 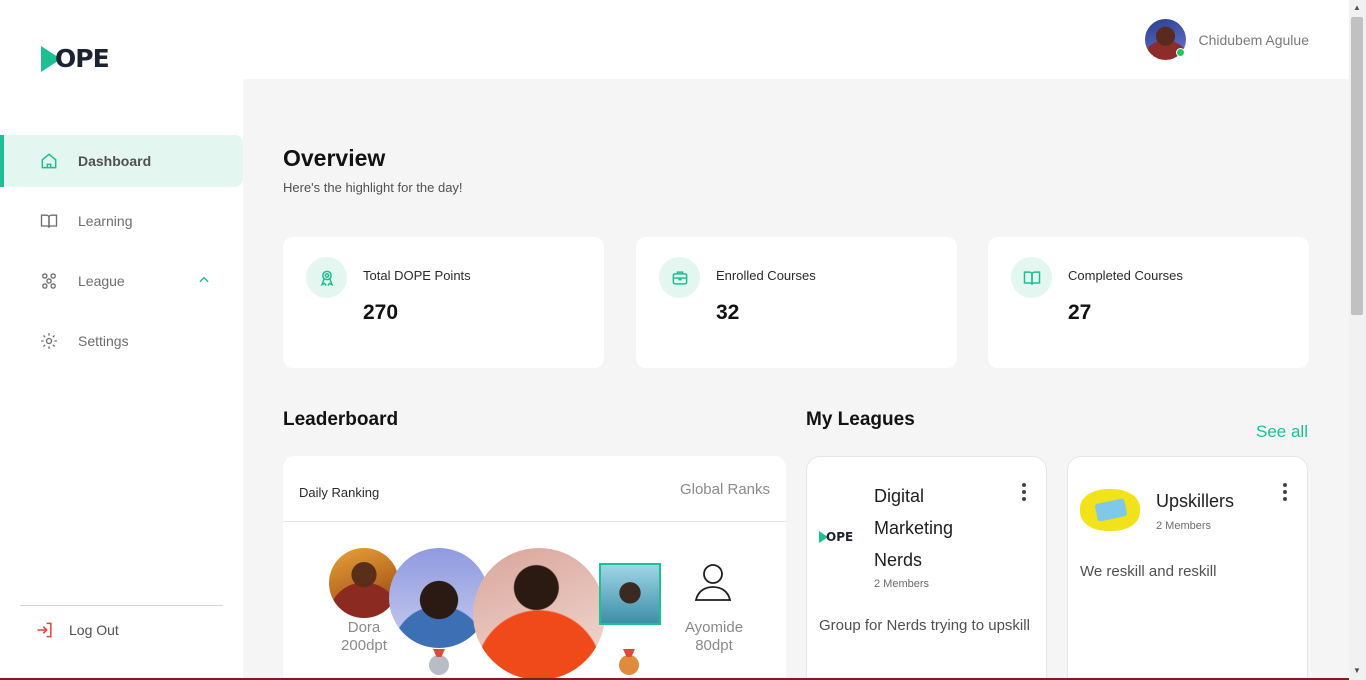 What do you see at coordinates (725, 489) in the screenshot?
I see `tab-global-ranks: Global Ranks` at bounding box center [725, 489].